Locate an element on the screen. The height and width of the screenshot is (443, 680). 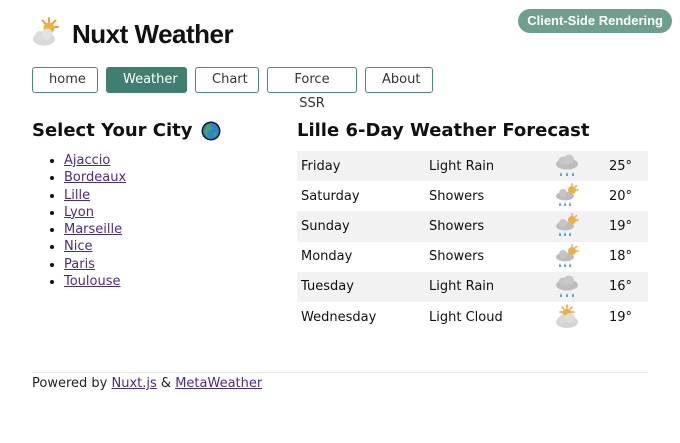
table-row: Sunday Showers 19° is located at coordinates (472, 226).